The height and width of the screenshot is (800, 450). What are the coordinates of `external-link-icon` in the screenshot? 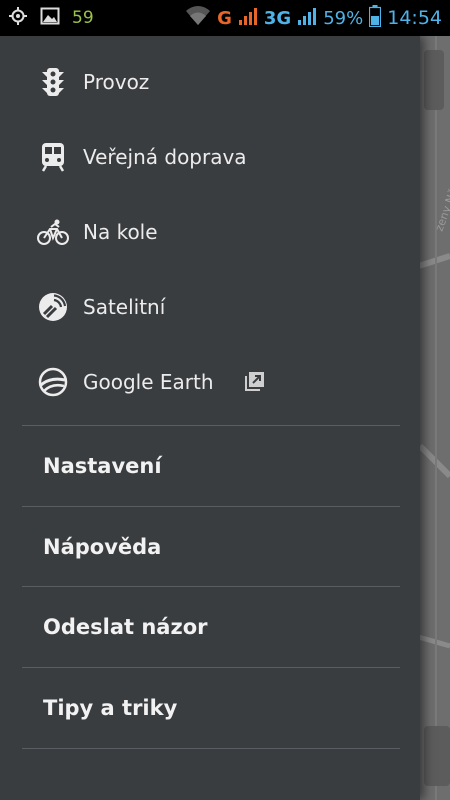 It's located at (254, 382).